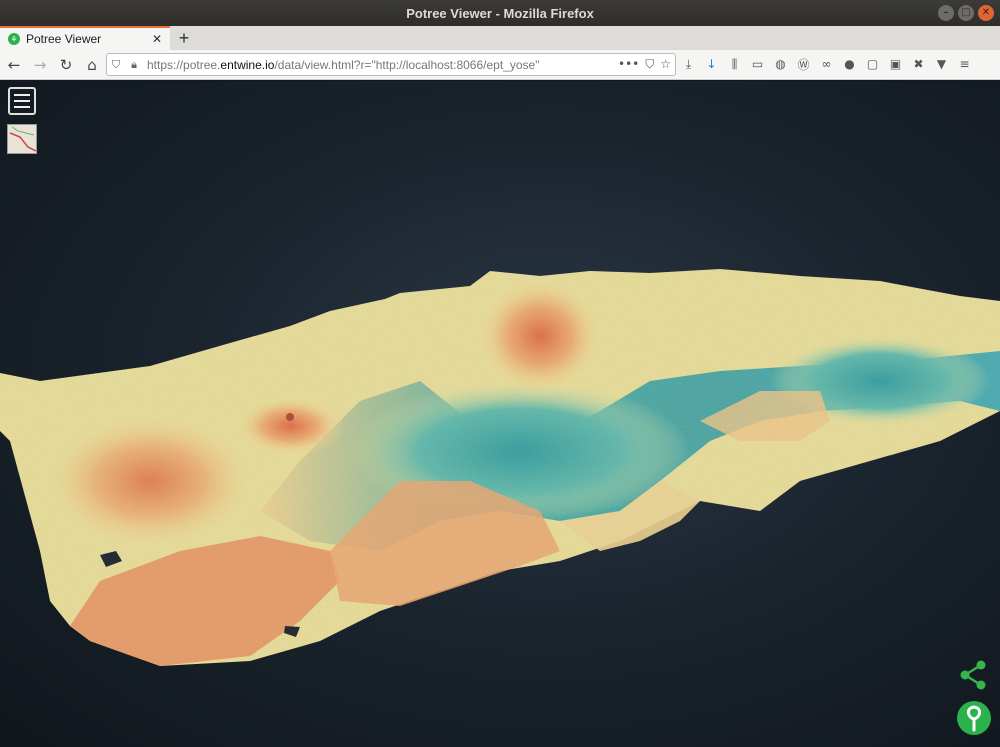 The height and width of the screenshot is (747, 1000). I want to click on minimap-thumbnail, so click(22, 139).